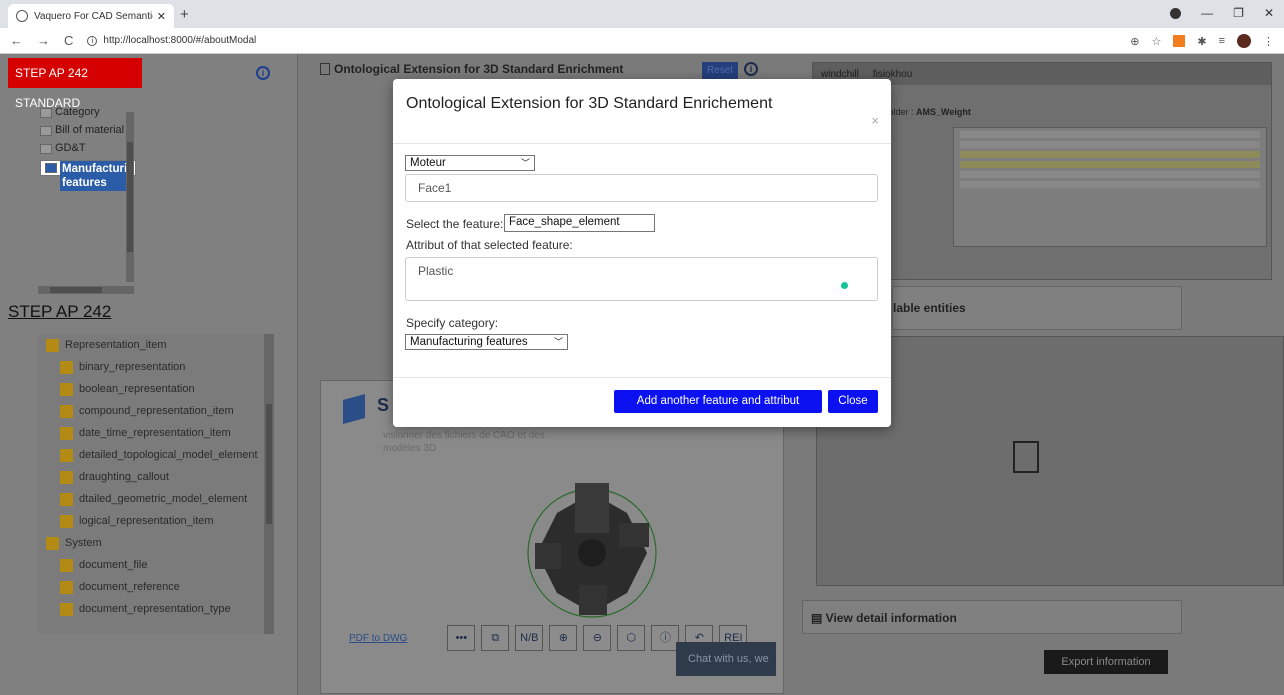 The width and height of the screenshot is (1284, 695). Describe the element at coordinates (156, 389) in the screenshot. I see `step-entity-item: boolean_representation` at that location.